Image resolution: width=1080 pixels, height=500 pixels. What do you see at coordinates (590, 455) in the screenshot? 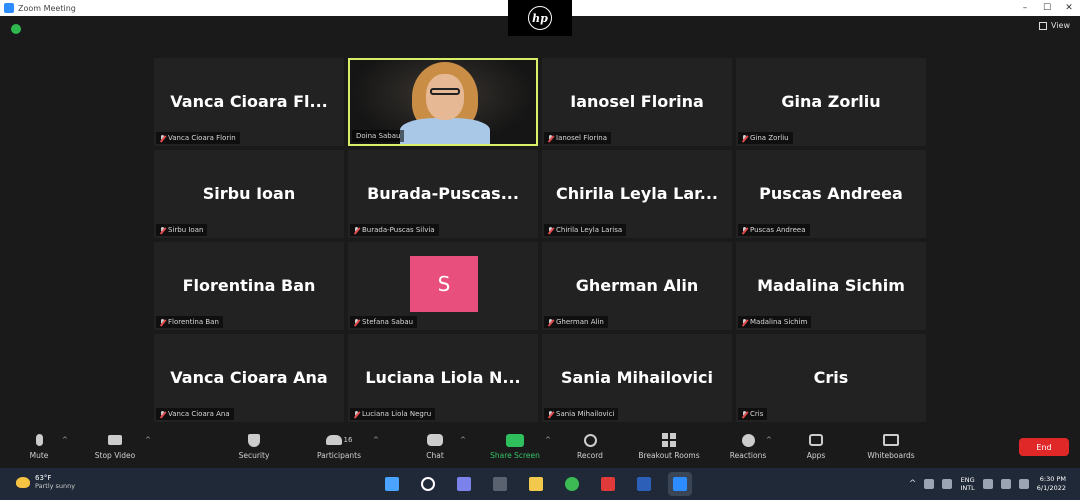
I see `record-label: Record` at bounding box center [590, 455].